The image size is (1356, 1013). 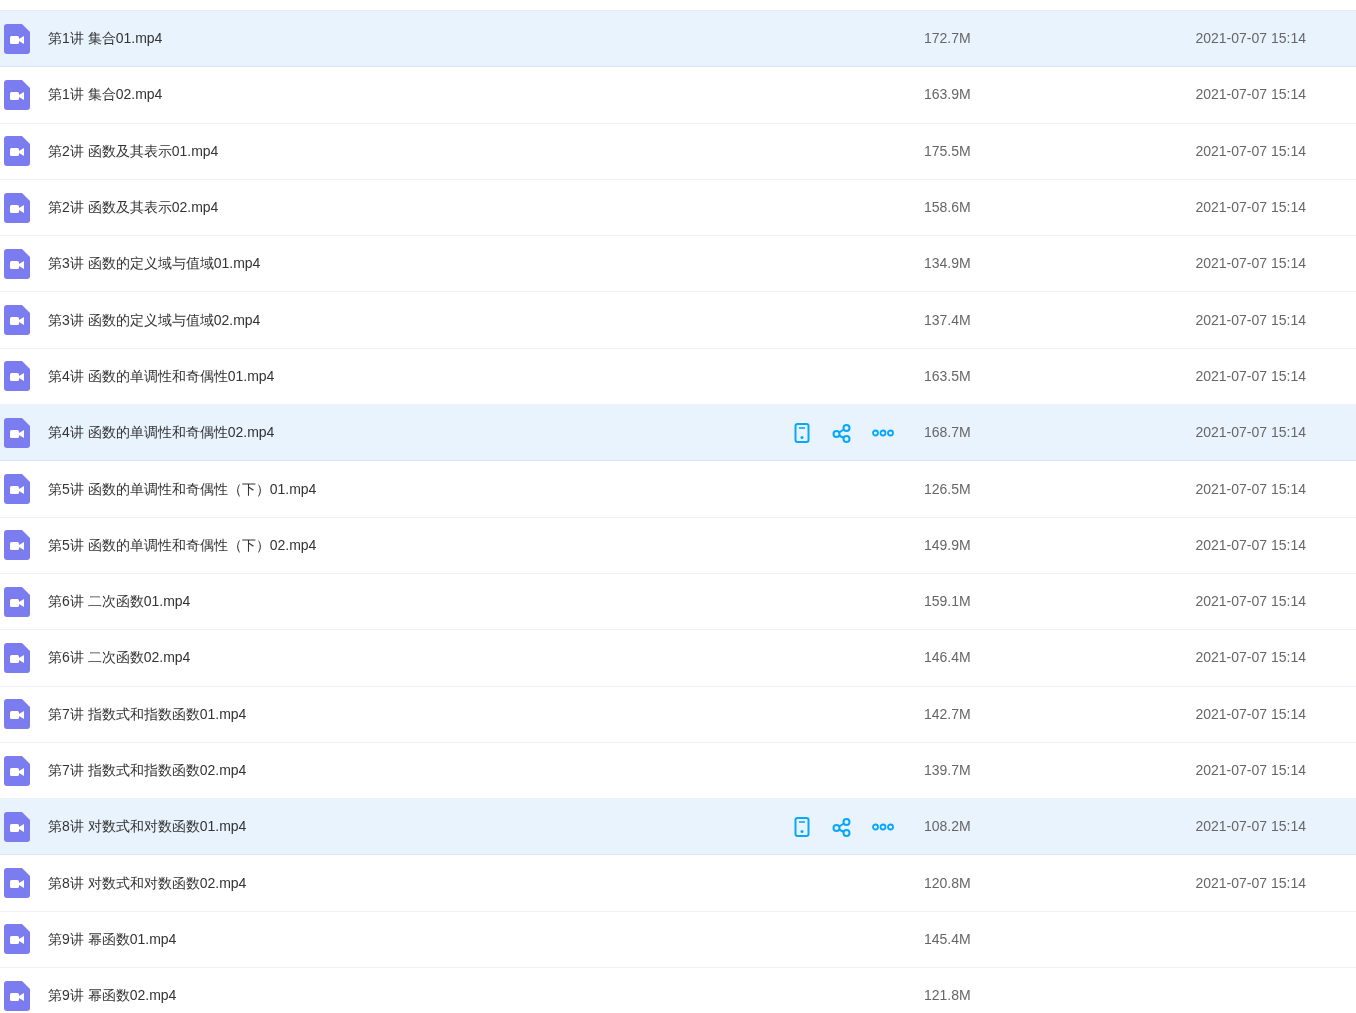 What do you see at coordinates (417, 658) in the screenshot?
I see `file-name: 第6讲 二次函数02.mp4` at bounding box center [417, 658].